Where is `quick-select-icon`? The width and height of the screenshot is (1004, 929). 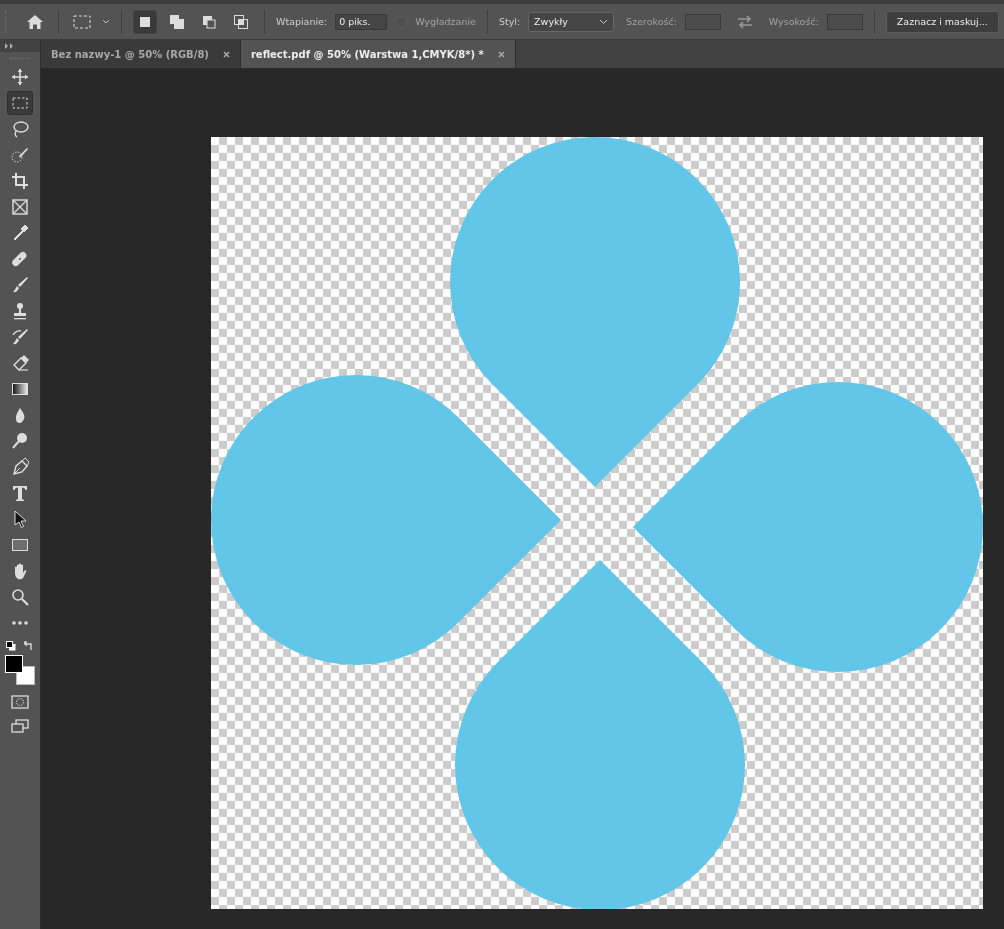
quick-select-icon is located at coordinates (20, 155).